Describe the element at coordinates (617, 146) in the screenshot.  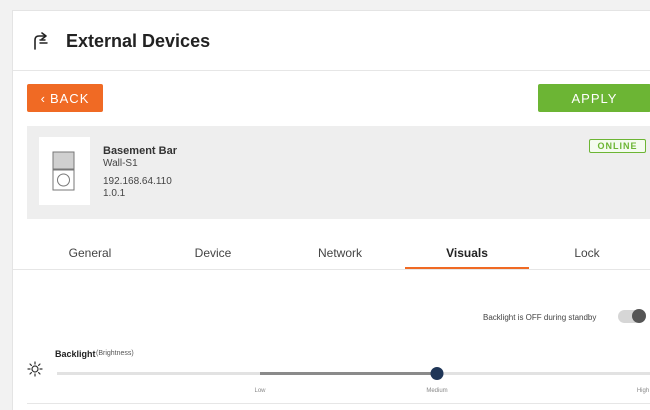
I see `status-badge: ONLINE` at that location.